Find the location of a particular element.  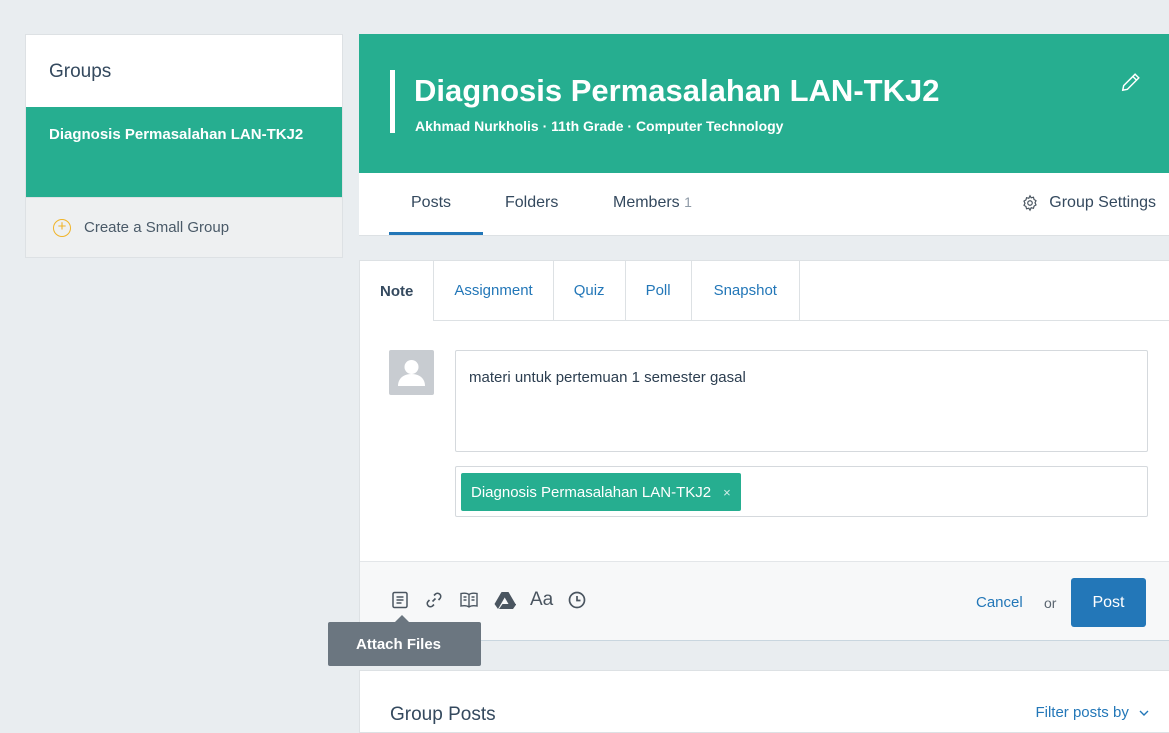

clock-schedule-icon is located at coordinates (577, 600).